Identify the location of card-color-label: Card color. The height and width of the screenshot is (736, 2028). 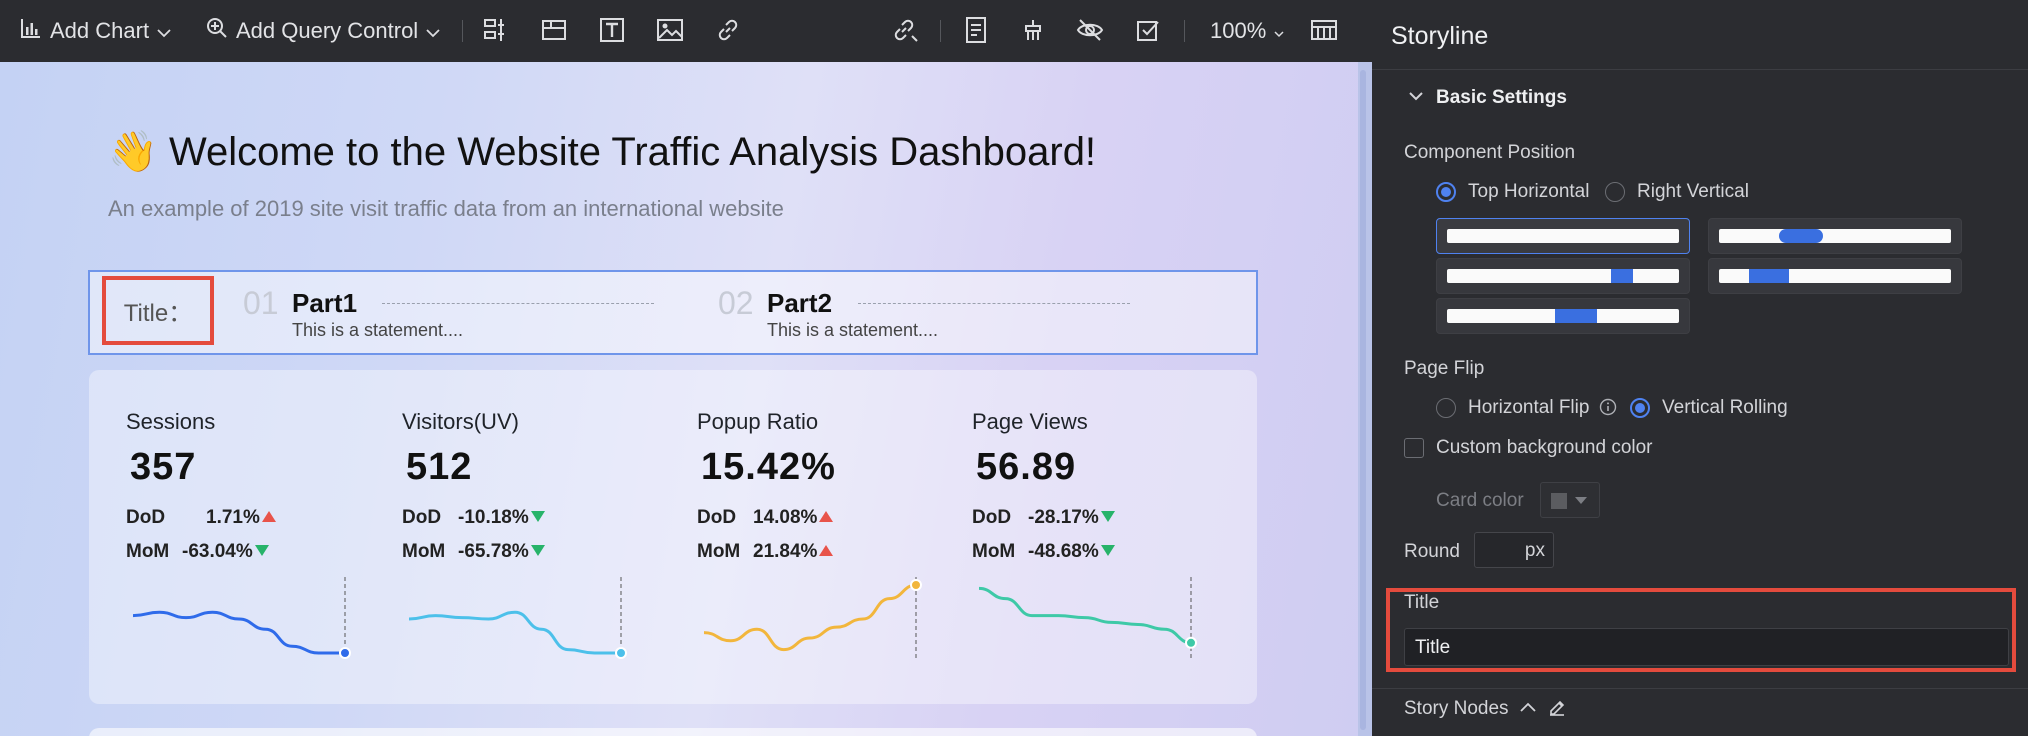
(1480, 500).